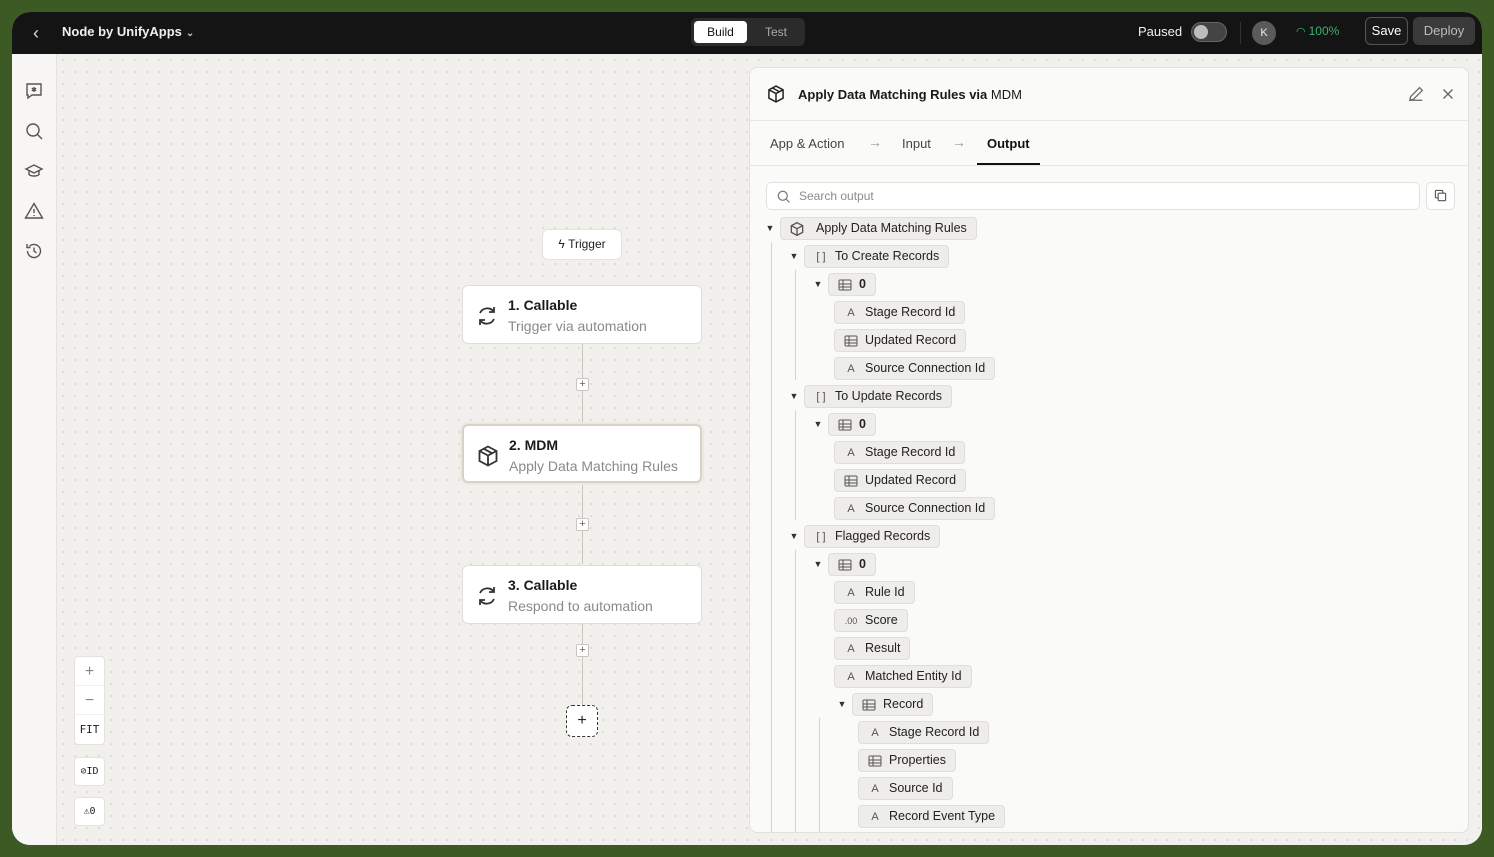 This screenshot has height=857, width=1494. Describe the element at coordinates (1008, 164) in the screenshot. I see `active-tab-indicator` at that location.